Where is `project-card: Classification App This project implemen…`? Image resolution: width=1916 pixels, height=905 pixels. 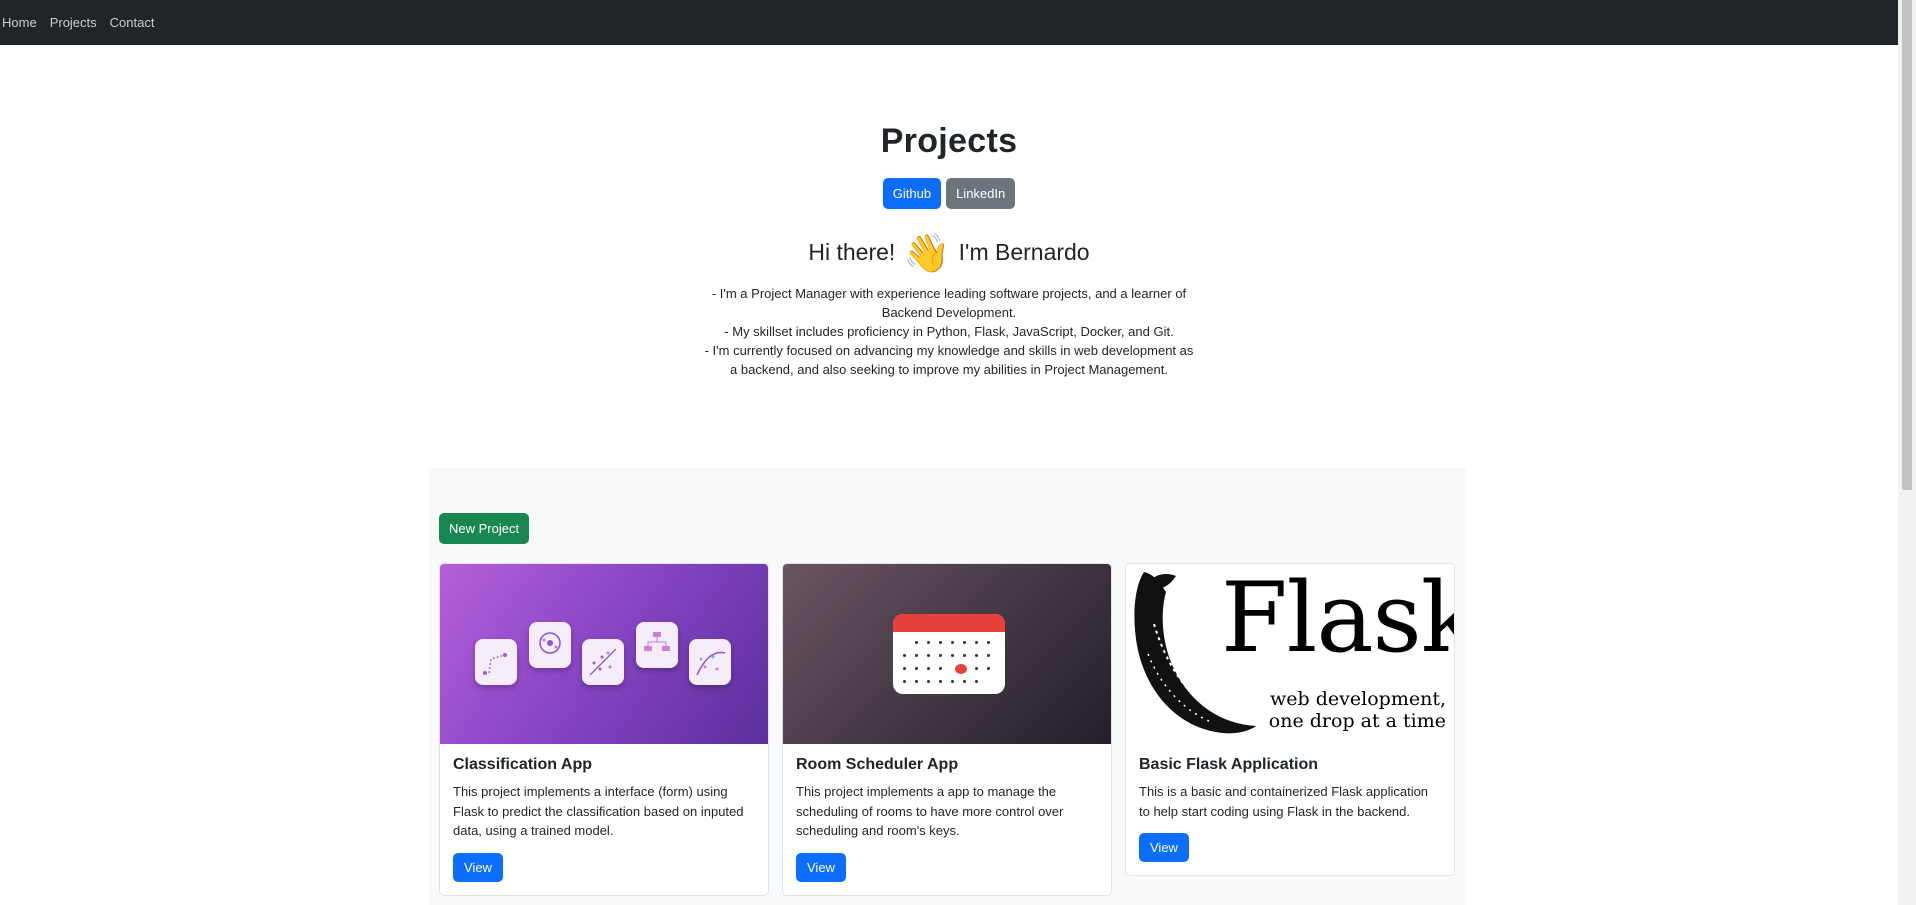
project-card: Classification App This project implemen… is located at coordinates (604, 729).